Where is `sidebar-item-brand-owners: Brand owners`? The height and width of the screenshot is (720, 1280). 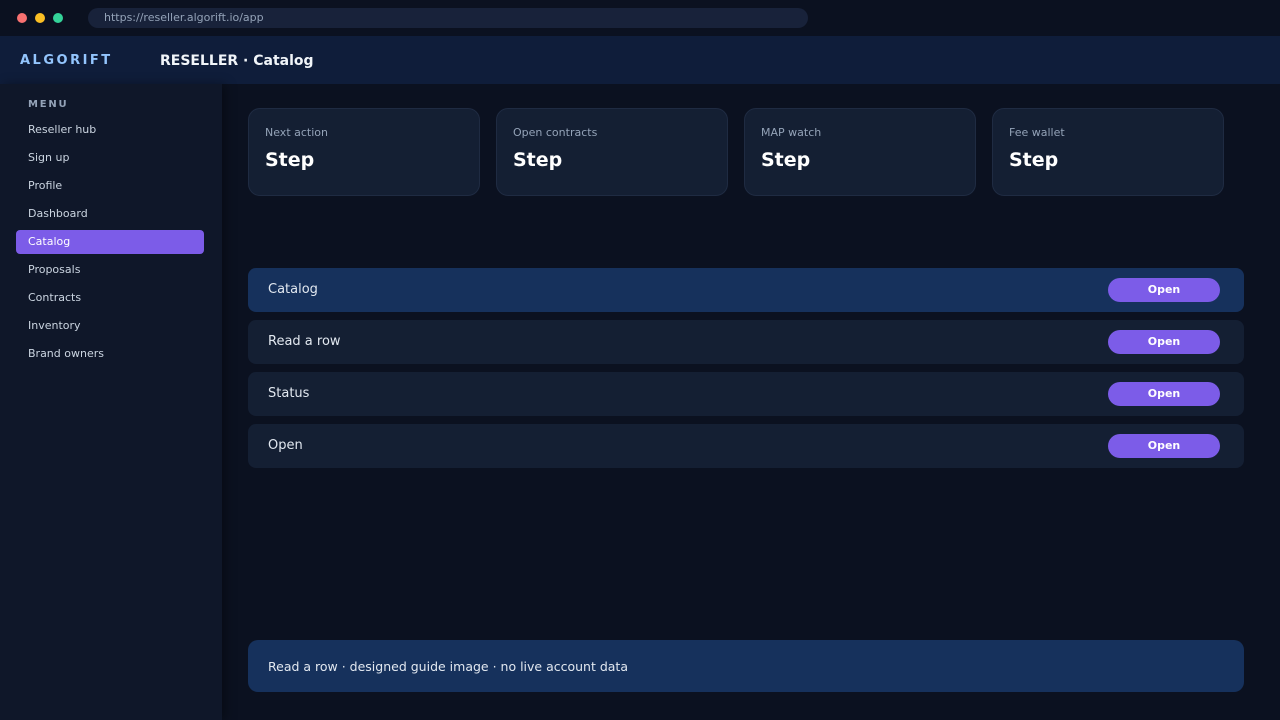 sidebar-item-brand-owners: Brand owners is located at coordinates (110, 354).